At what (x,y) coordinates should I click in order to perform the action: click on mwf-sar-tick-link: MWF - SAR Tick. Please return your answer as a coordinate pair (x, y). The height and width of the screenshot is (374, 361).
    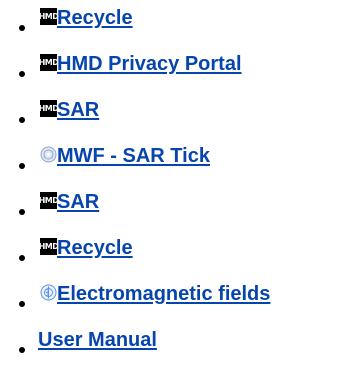
    Looking at the image, I should click on (133, 156).